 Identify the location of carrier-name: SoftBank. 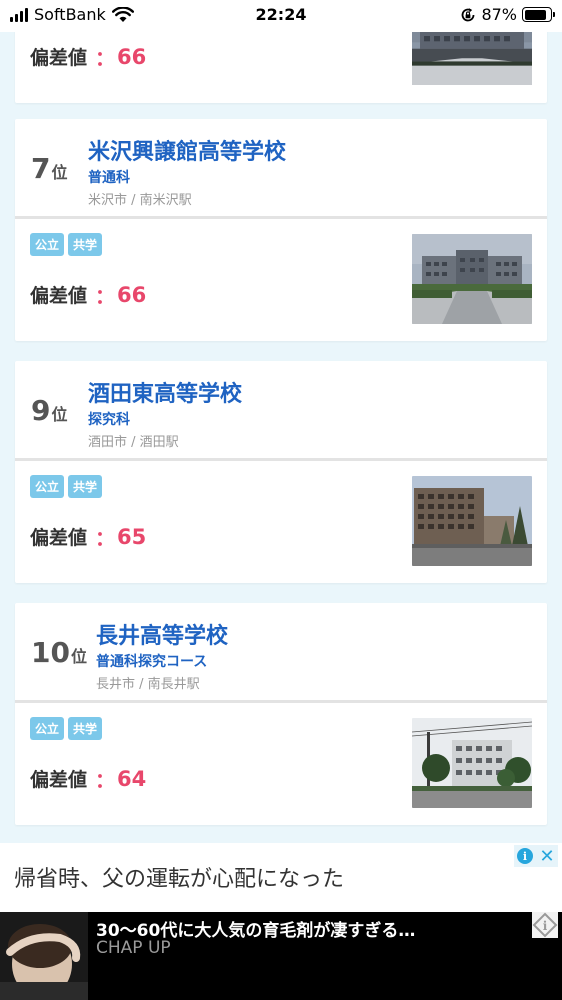
(70, 14).